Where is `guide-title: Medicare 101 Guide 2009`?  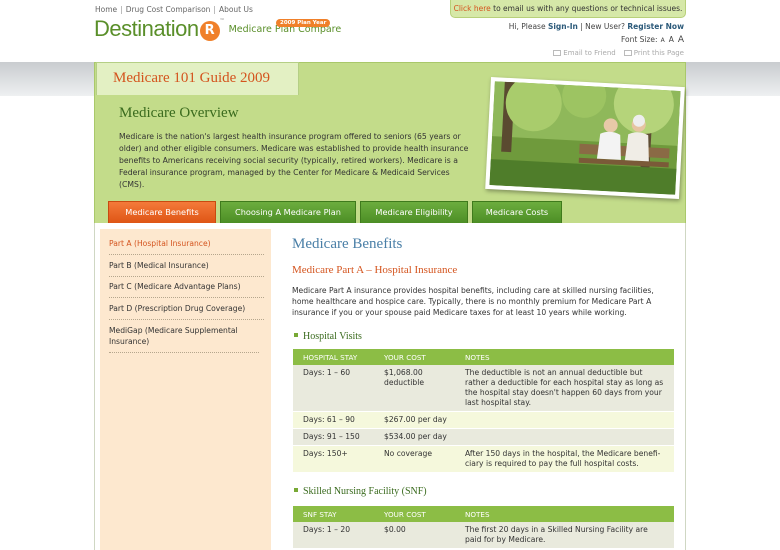
guide-title: Medicare 101 Guide 2009 is located at coordinates (192, 78).